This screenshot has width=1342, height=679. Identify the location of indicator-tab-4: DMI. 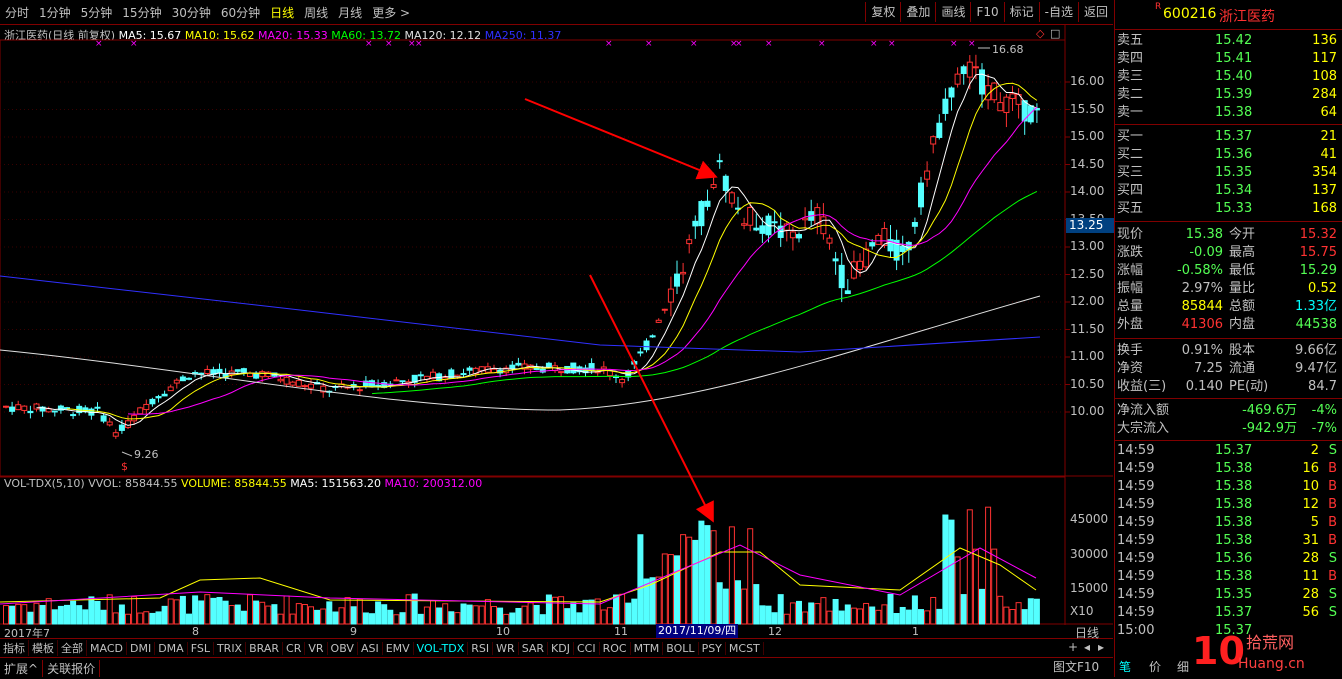
(141, 648).